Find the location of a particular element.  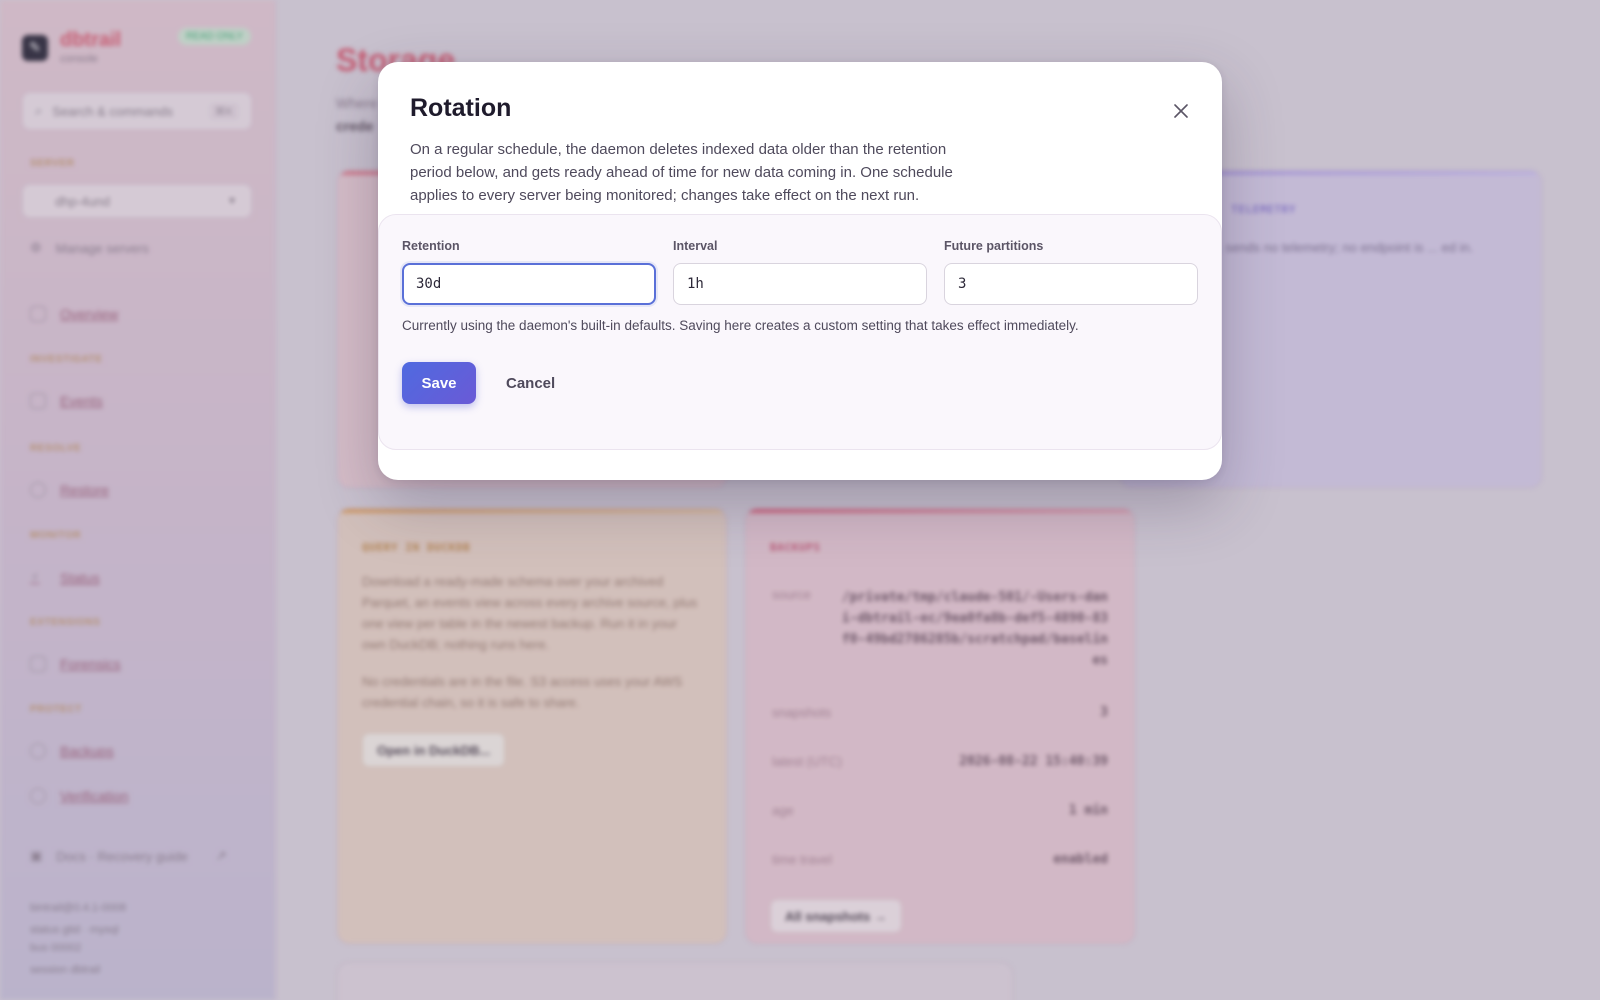

future-partitions-input is located at coordinates (1071, 284).